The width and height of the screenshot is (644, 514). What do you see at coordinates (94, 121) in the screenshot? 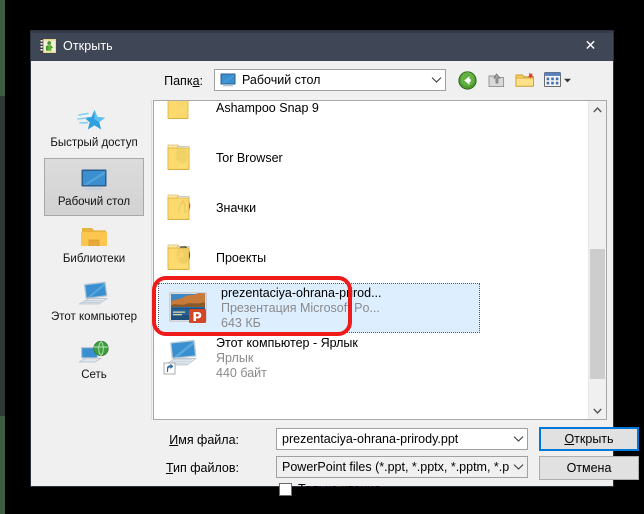
I see `star-icon` at bounding box center [94, 121].